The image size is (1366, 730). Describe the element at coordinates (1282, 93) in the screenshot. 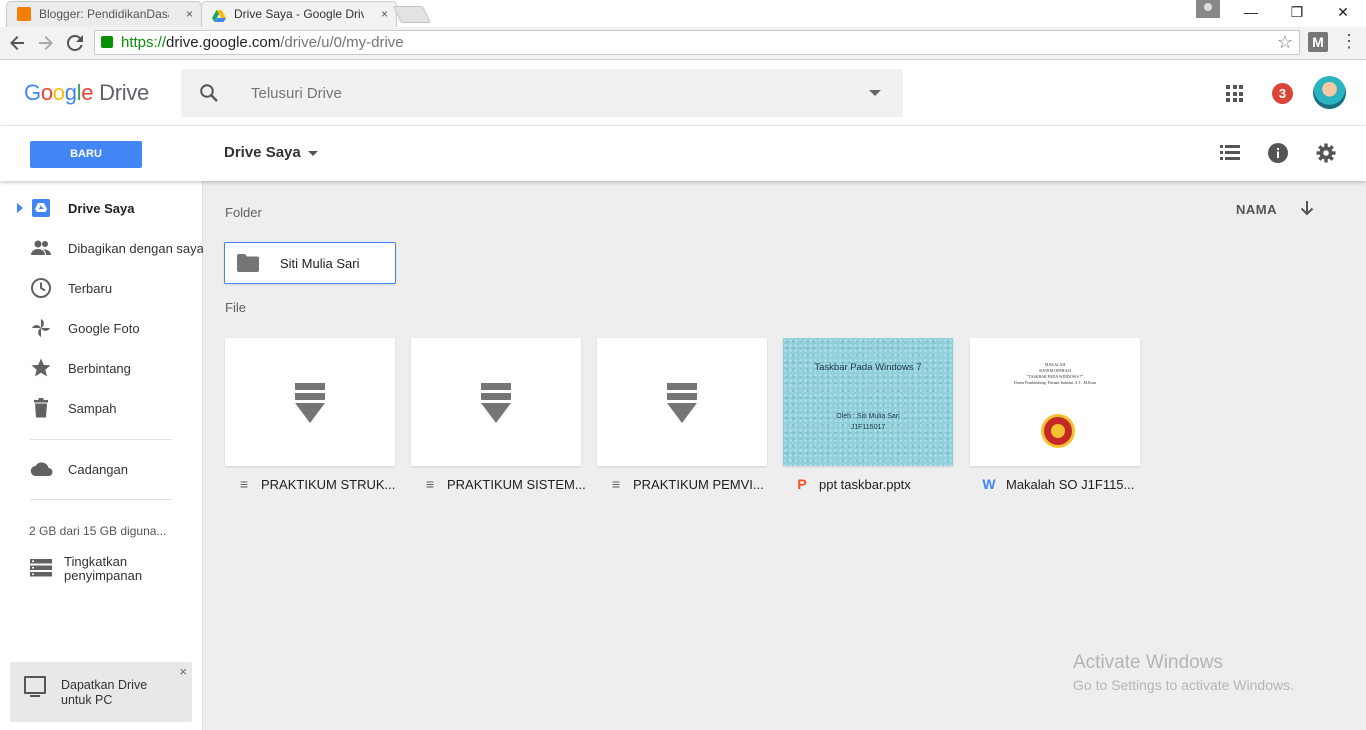

I see `notification-badge: 3` at that location.